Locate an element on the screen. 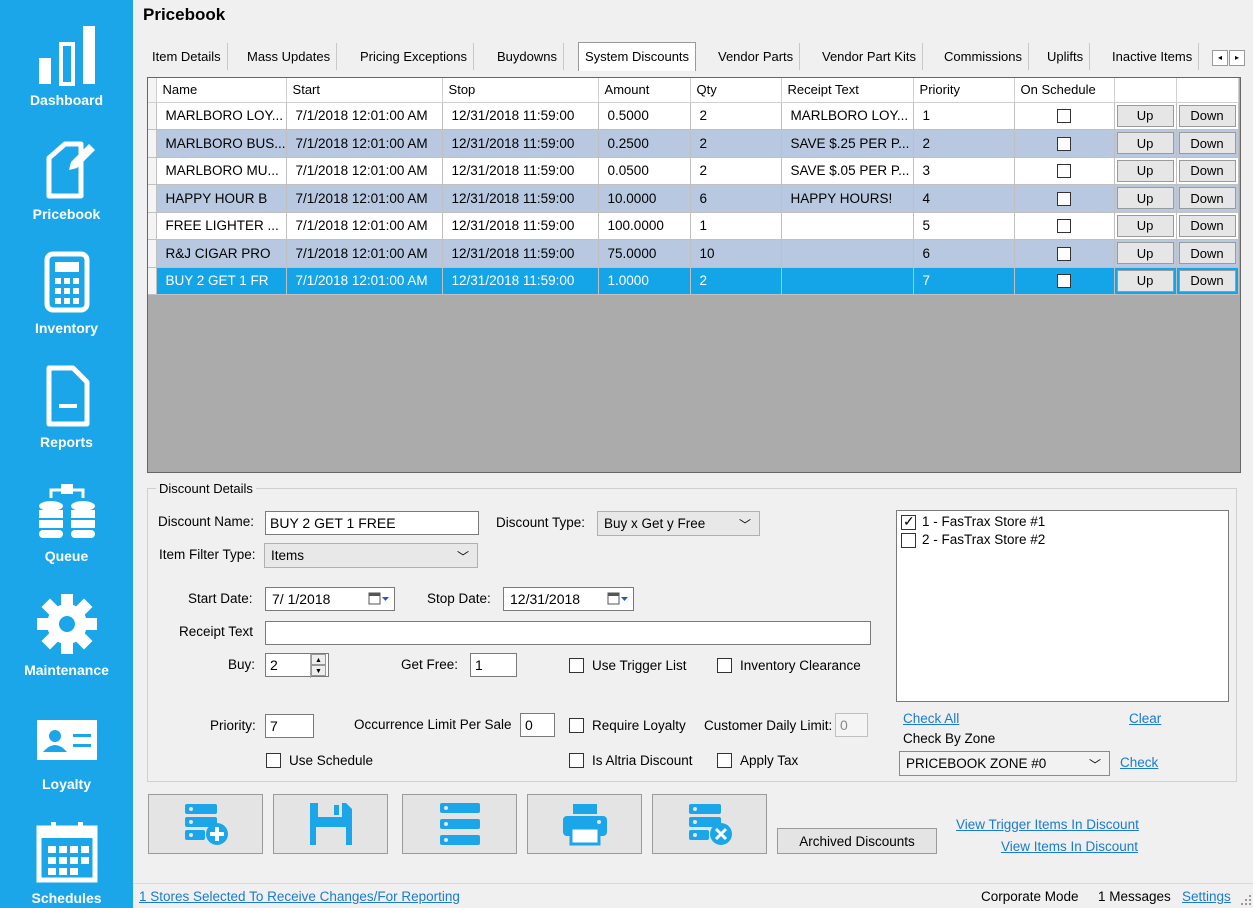 This screenshot has height=908, width=1253. cell-qty: 6 is located at coordinates (736, 198).